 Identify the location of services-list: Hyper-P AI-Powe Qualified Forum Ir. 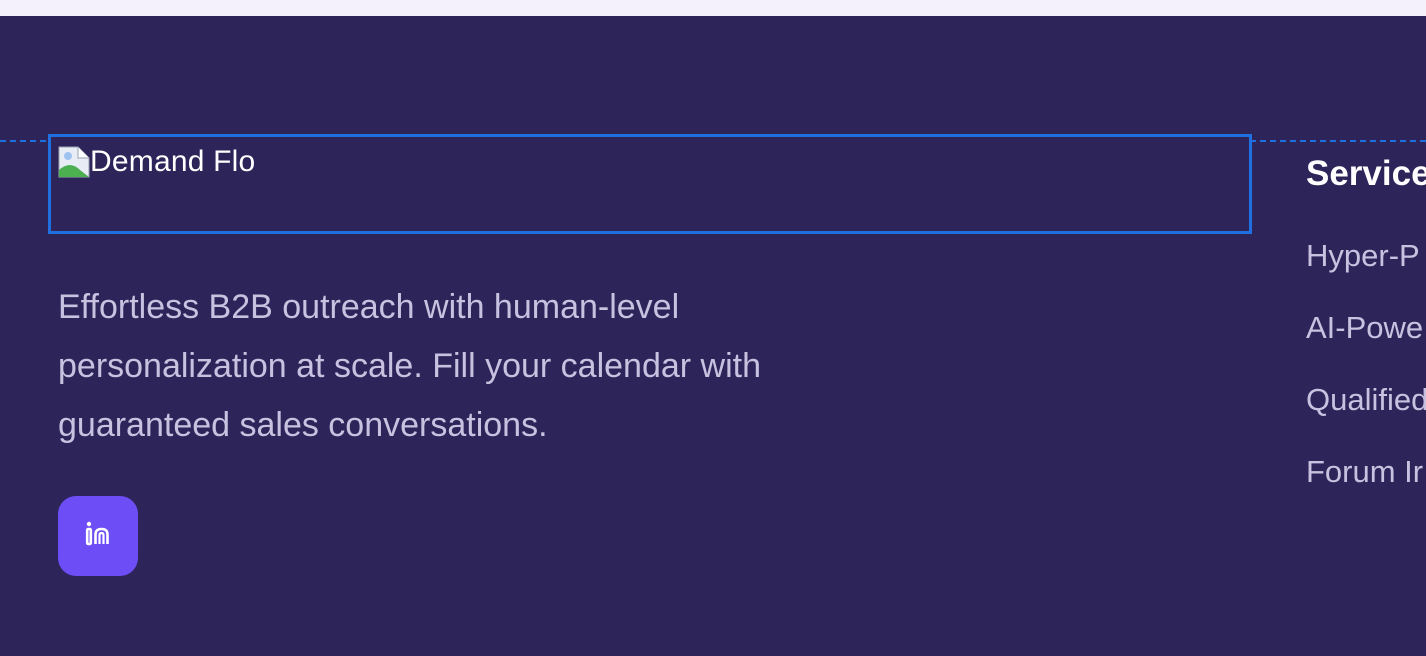
(1366, 382).